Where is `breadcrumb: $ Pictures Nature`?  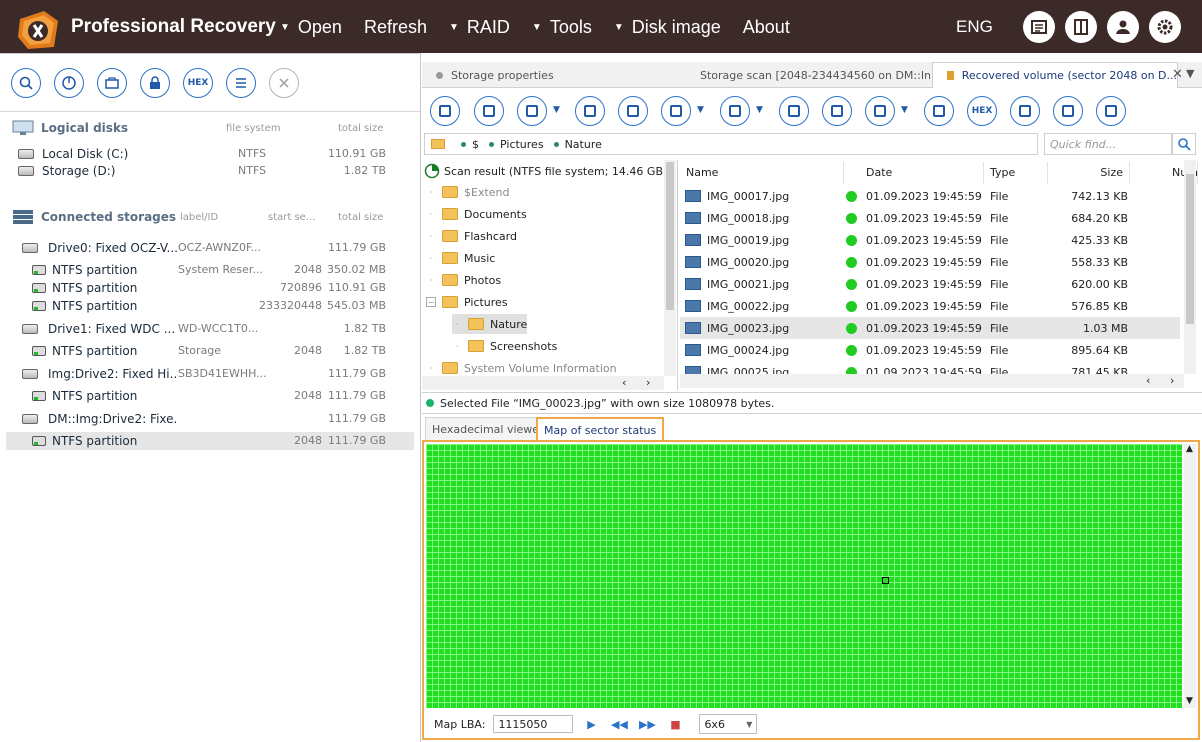 breadcrumb: $ Pictures Nature is located at coordinates (731, 144).